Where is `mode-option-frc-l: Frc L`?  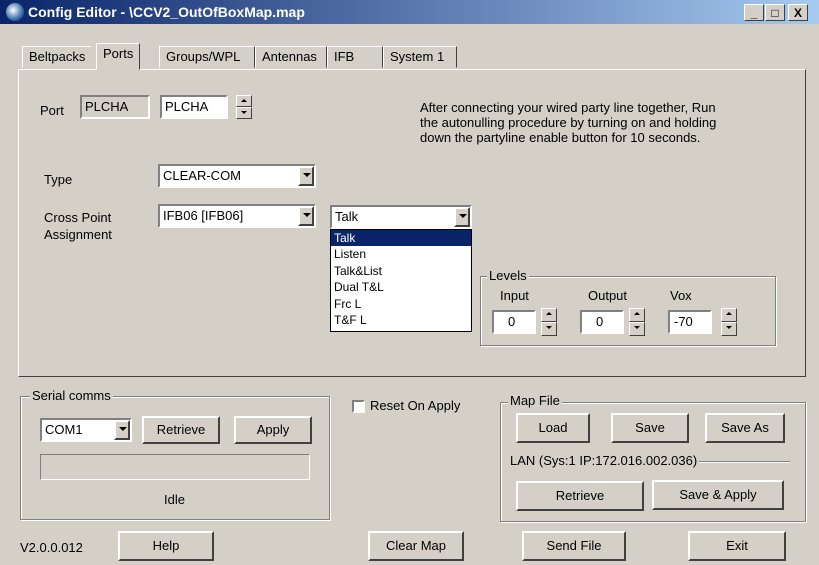 mode-option-frc-l: Frc L is located at coordinates (401, 304).